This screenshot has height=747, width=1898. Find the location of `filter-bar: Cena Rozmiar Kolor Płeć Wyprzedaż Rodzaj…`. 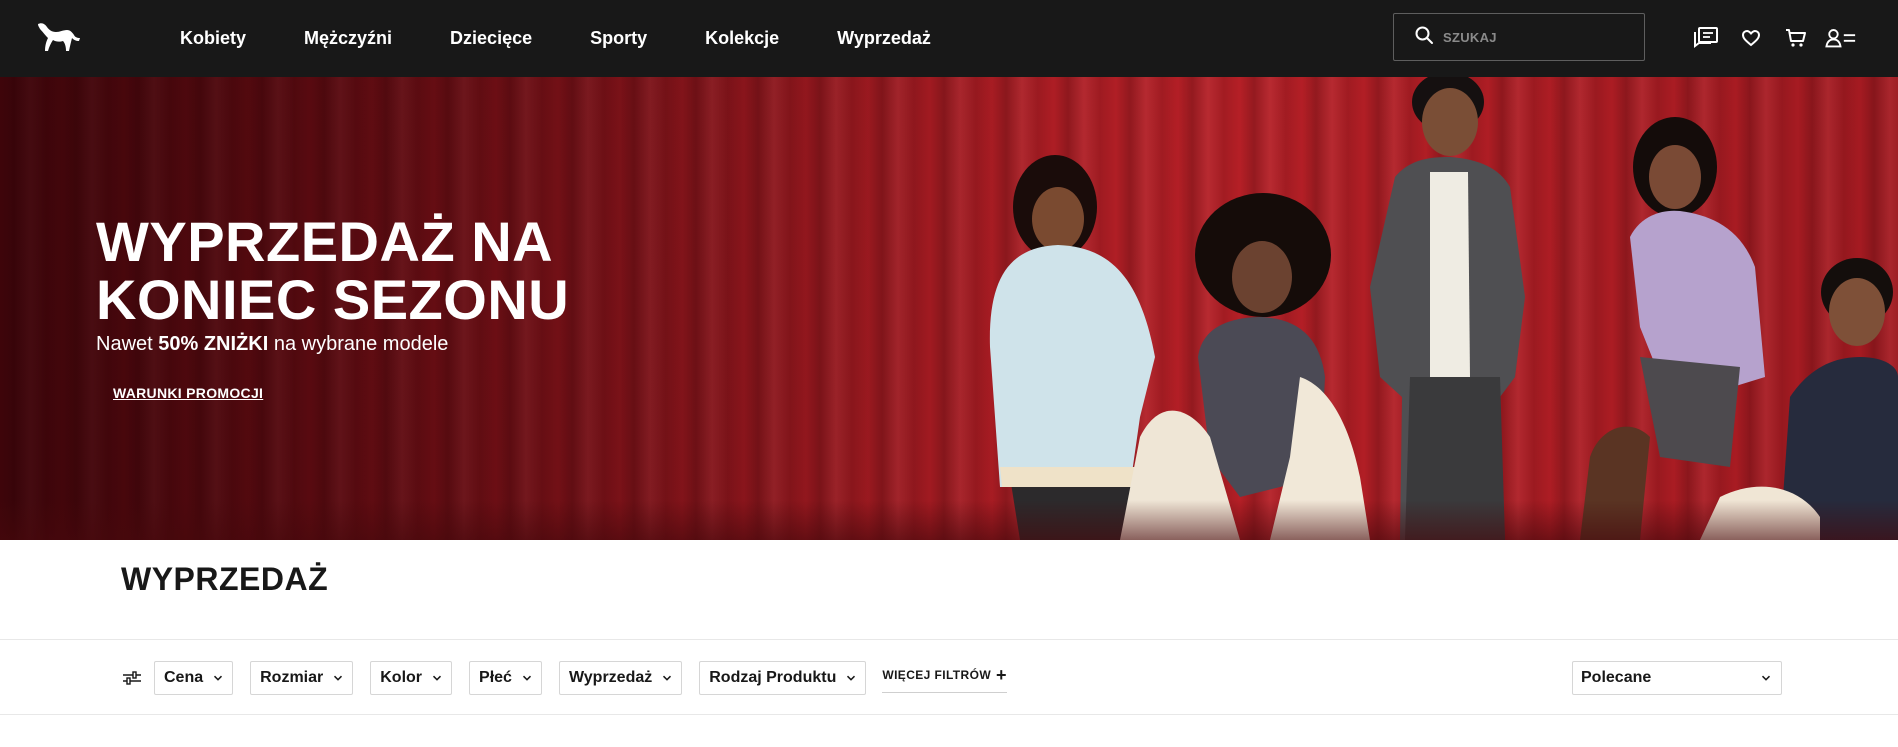

filter-bar: Cena Rozmiar Kolor Płeć Wyprzedaż Rodzaj… is located at coordinates (564, 678).